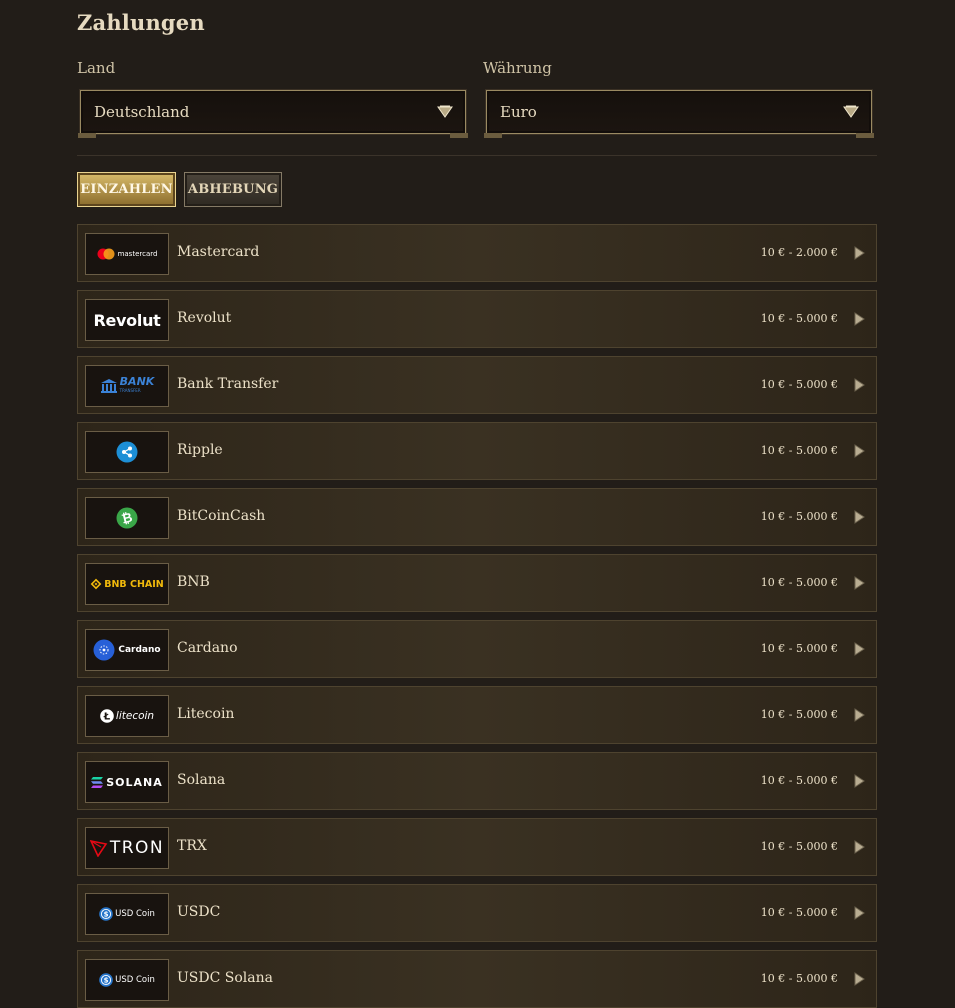  Describe the element at coordinates (106, 254) in the screenshot. I see `mastercard-circles-icon` at that location.